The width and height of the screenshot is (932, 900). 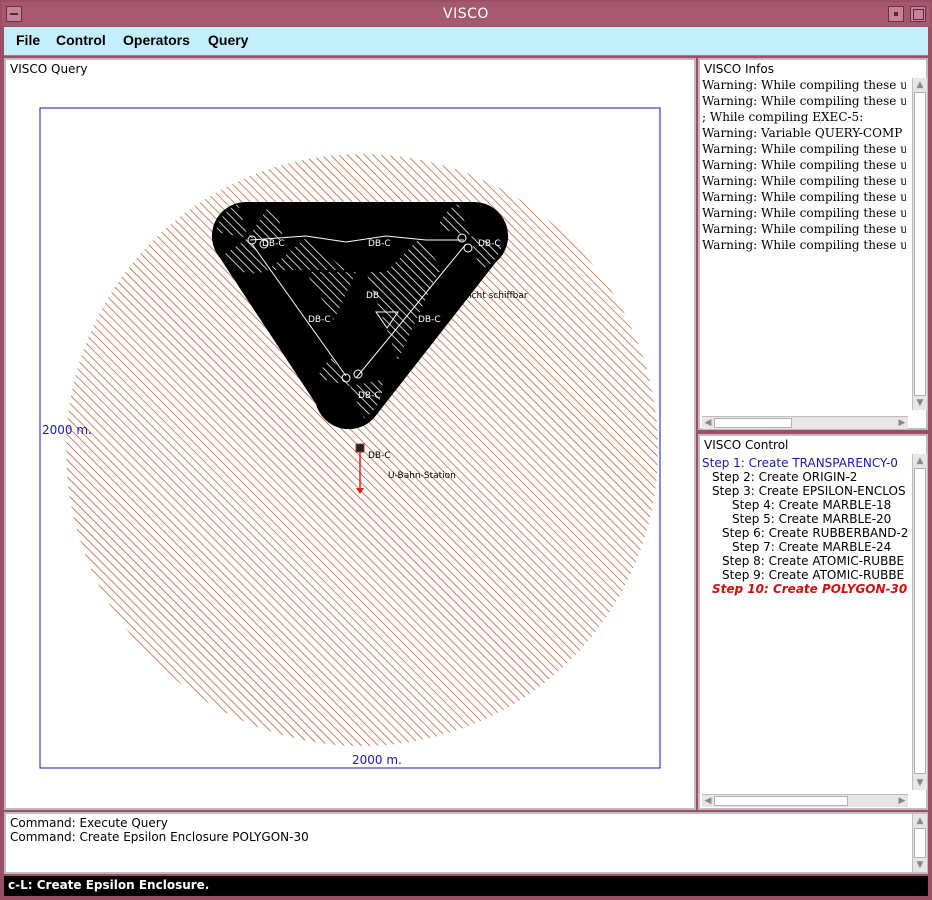 I want to click on scale-label-bottom: 2000 m., so click(x=377, y=760).